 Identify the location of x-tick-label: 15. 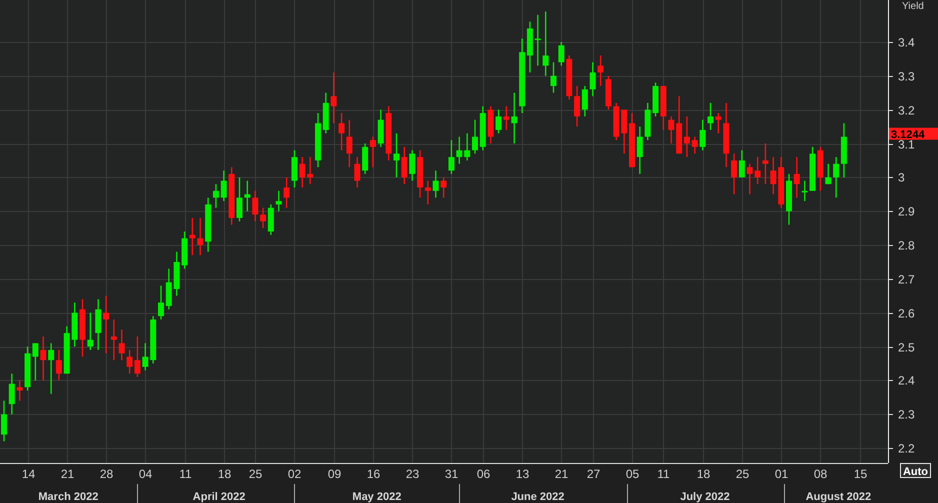
(861, 474).